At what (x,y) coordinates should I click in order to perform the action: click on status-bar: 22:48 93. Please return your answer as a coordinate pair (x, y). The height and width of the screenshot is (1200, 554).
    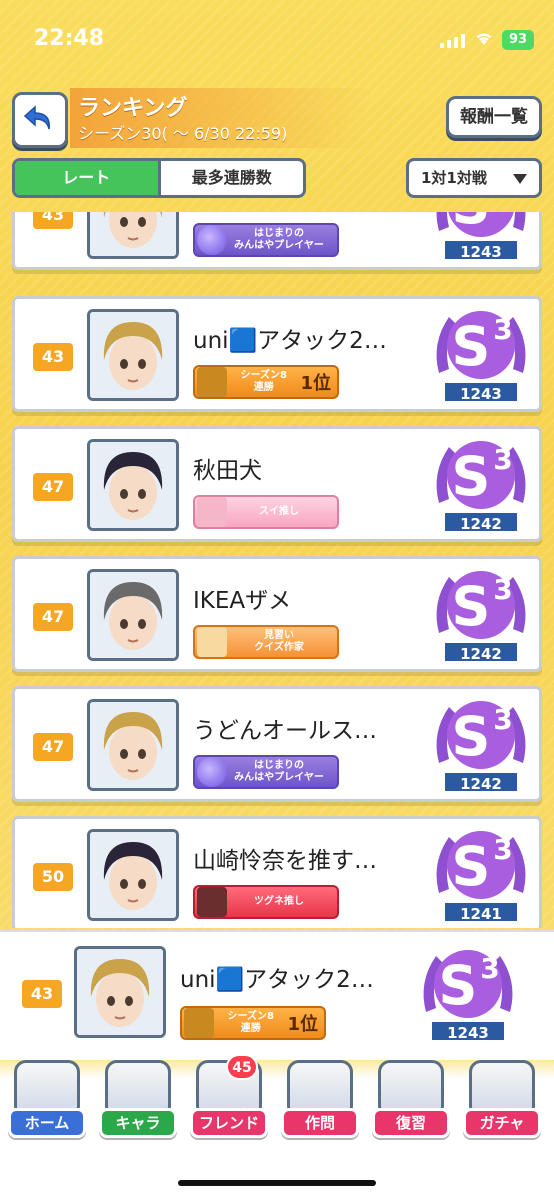
    Looking at the image, I should click on (277, 40).